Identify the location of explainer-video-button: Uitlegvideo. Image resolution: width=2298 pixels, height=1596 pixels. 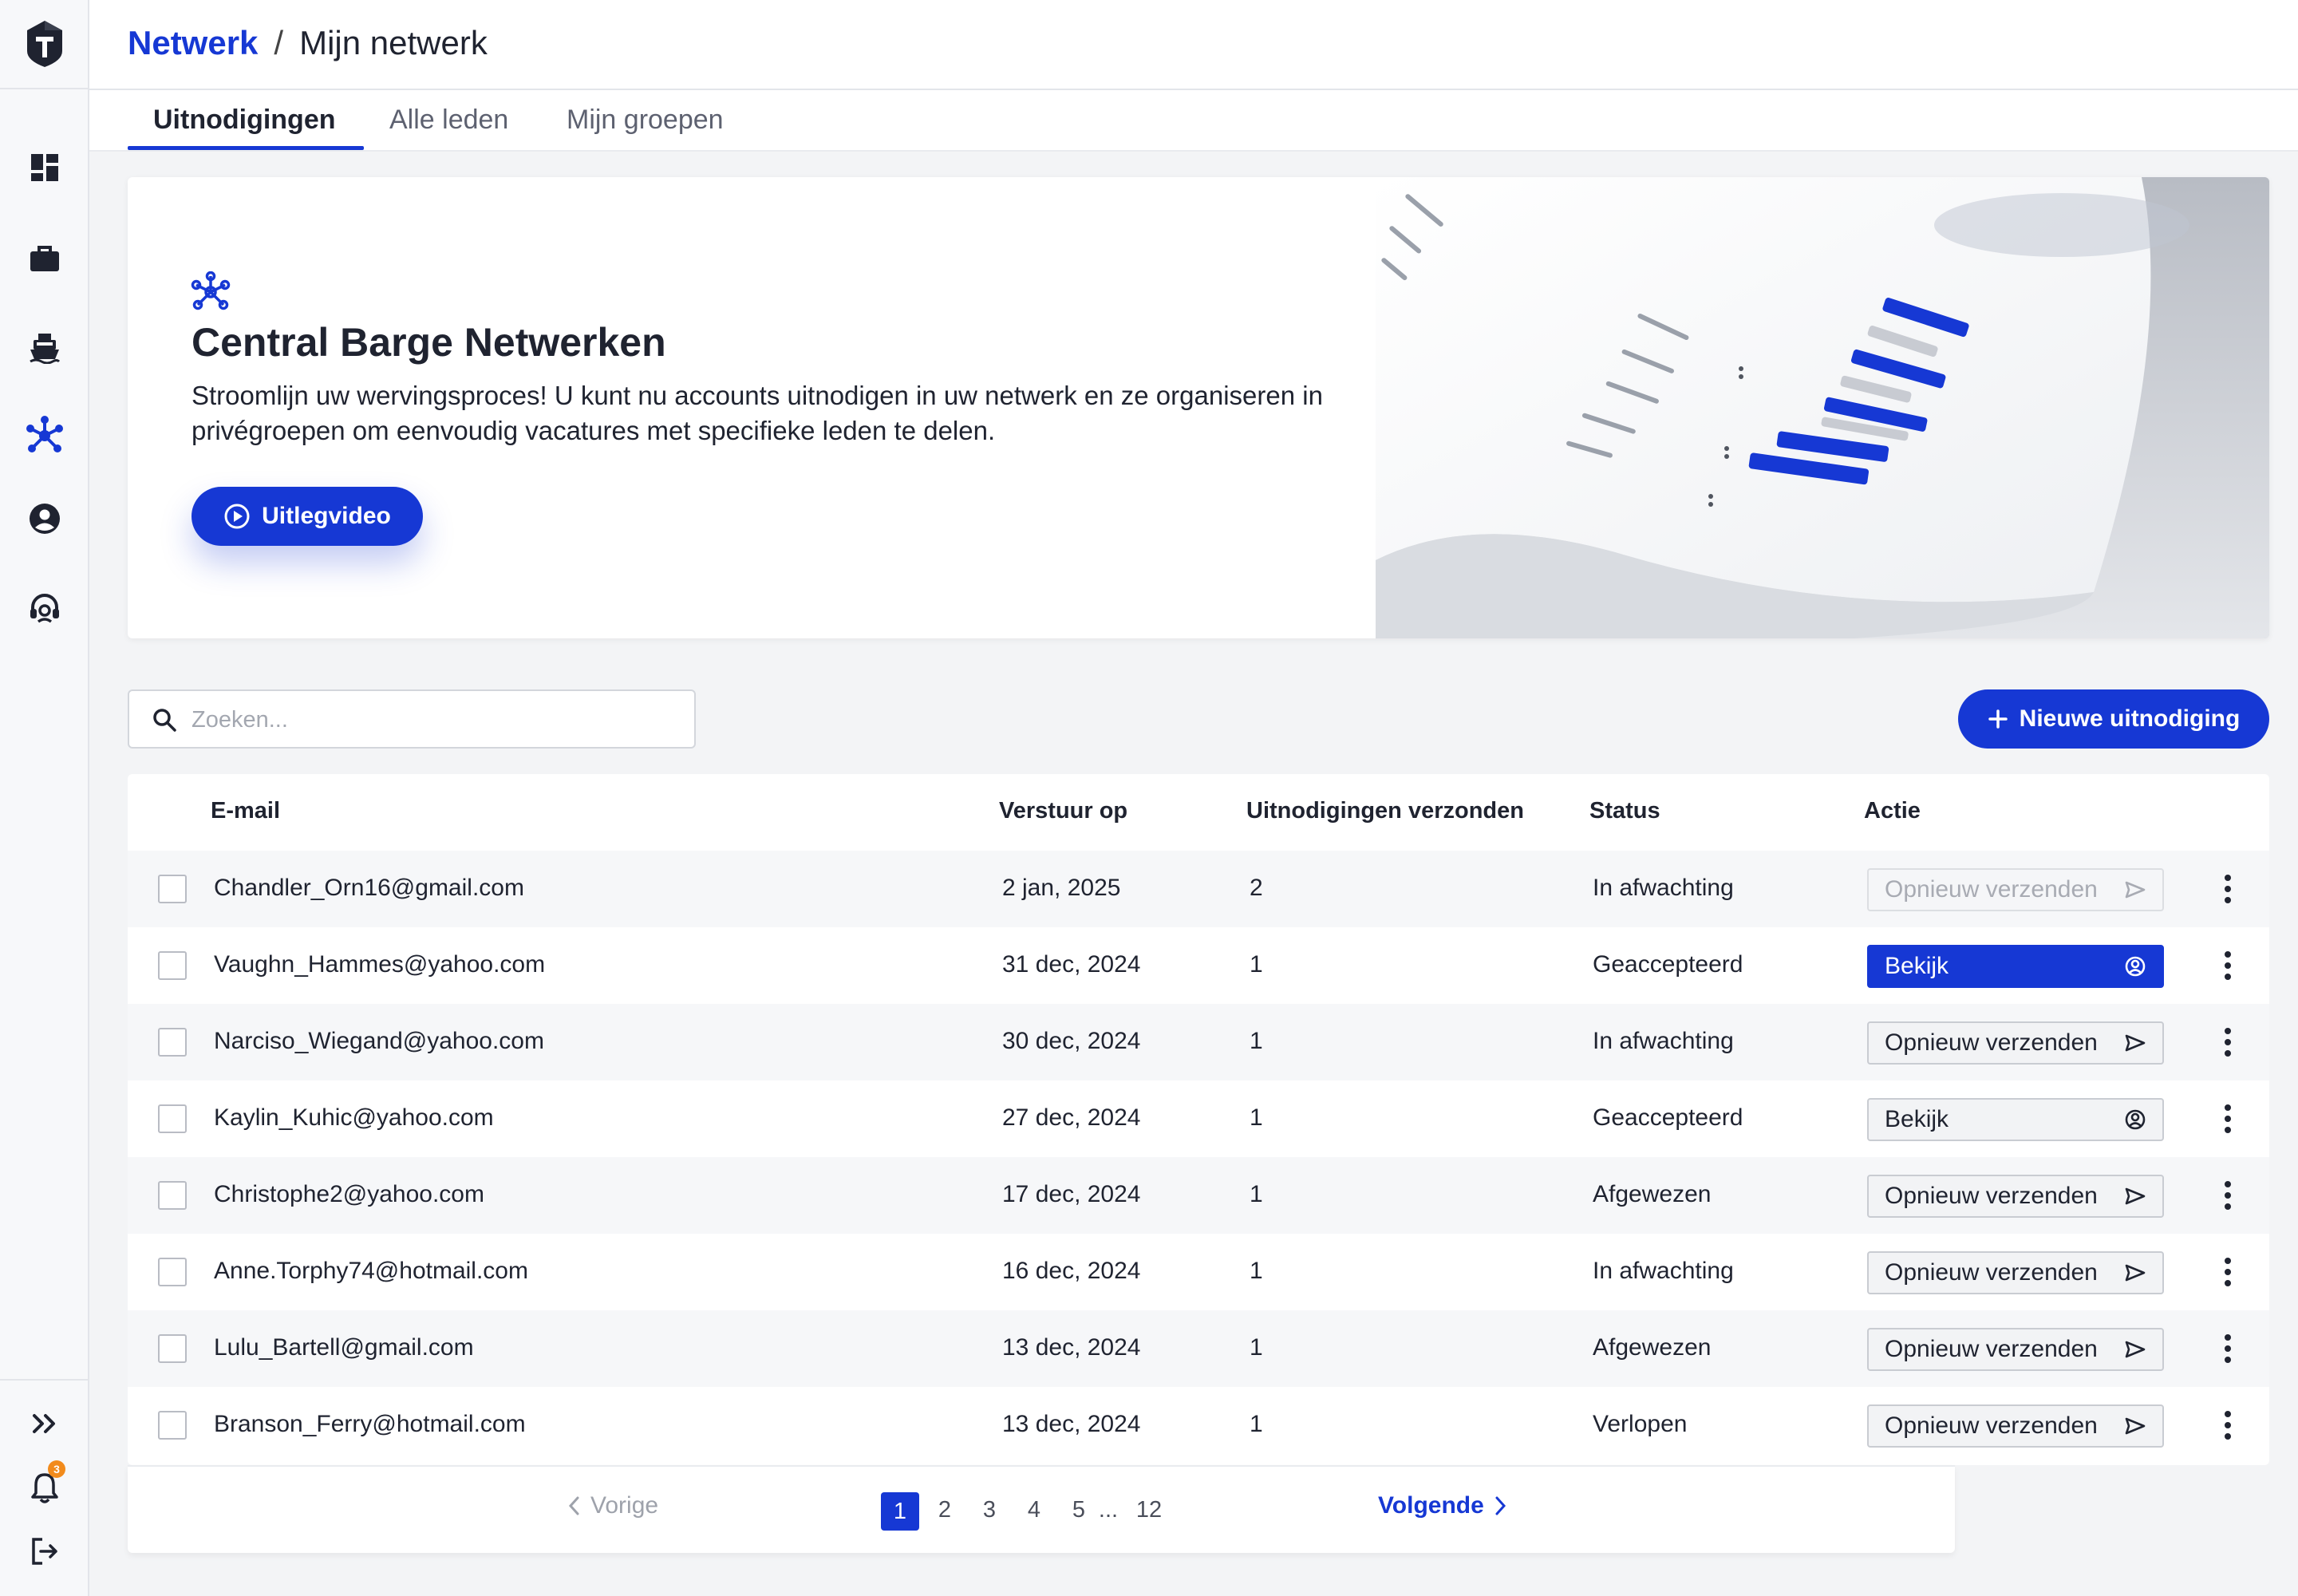
(308, 516).